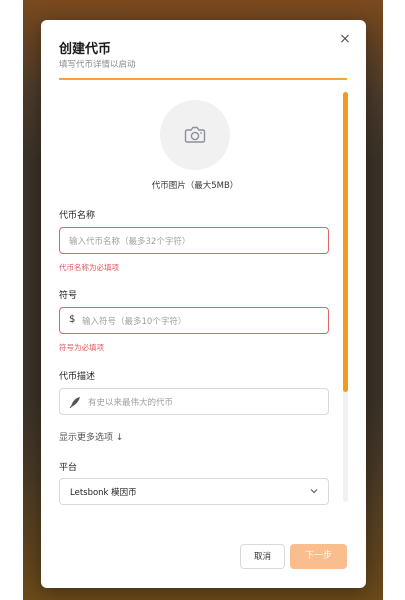 This screenshot has height=600, width=405. What do you see at coordinates (314, 491) in the screenshot?
I see `chevron-down-icon` at bounding box center [314, 491].